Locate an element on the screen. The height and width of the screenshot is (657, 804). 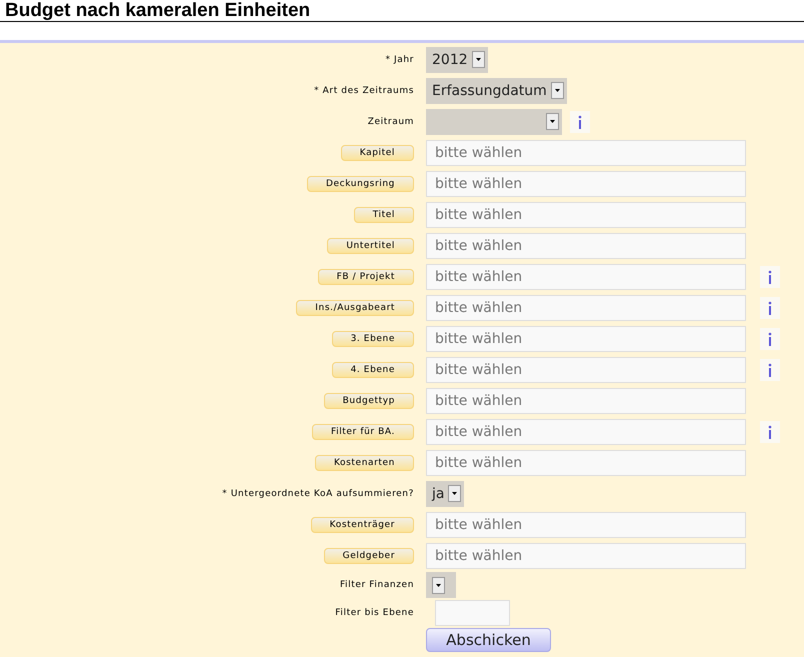
field-label: * Jahr is located at coordinates (399, 59).